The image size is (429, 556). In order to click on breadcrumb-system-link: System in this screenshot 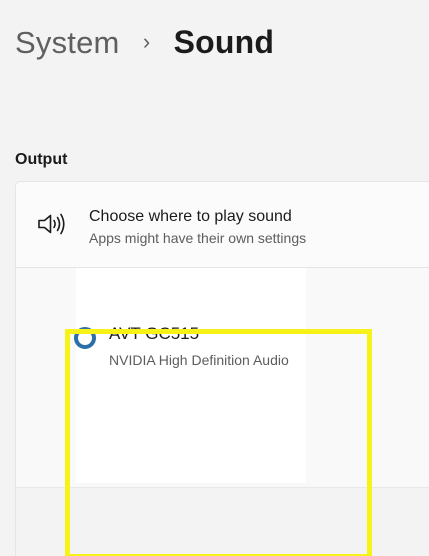, I will do `click(67, 43)`.